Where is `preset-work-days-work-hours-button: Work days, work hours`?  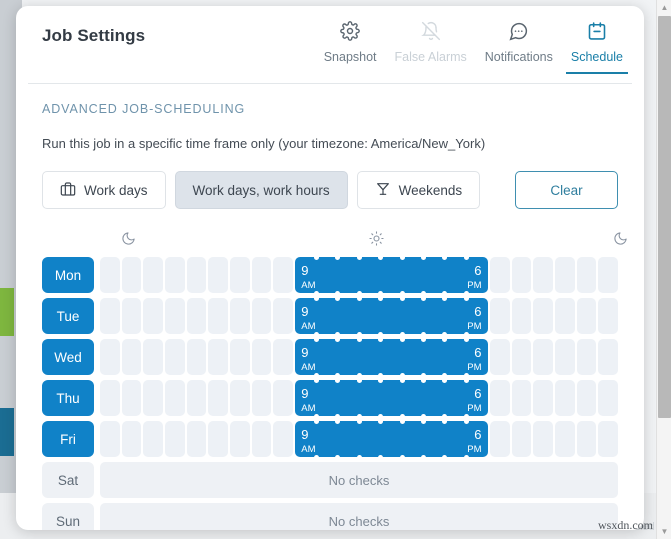 preset-work-days-work-hours-button: Work days, work hours is located at coordinates (261, 190).